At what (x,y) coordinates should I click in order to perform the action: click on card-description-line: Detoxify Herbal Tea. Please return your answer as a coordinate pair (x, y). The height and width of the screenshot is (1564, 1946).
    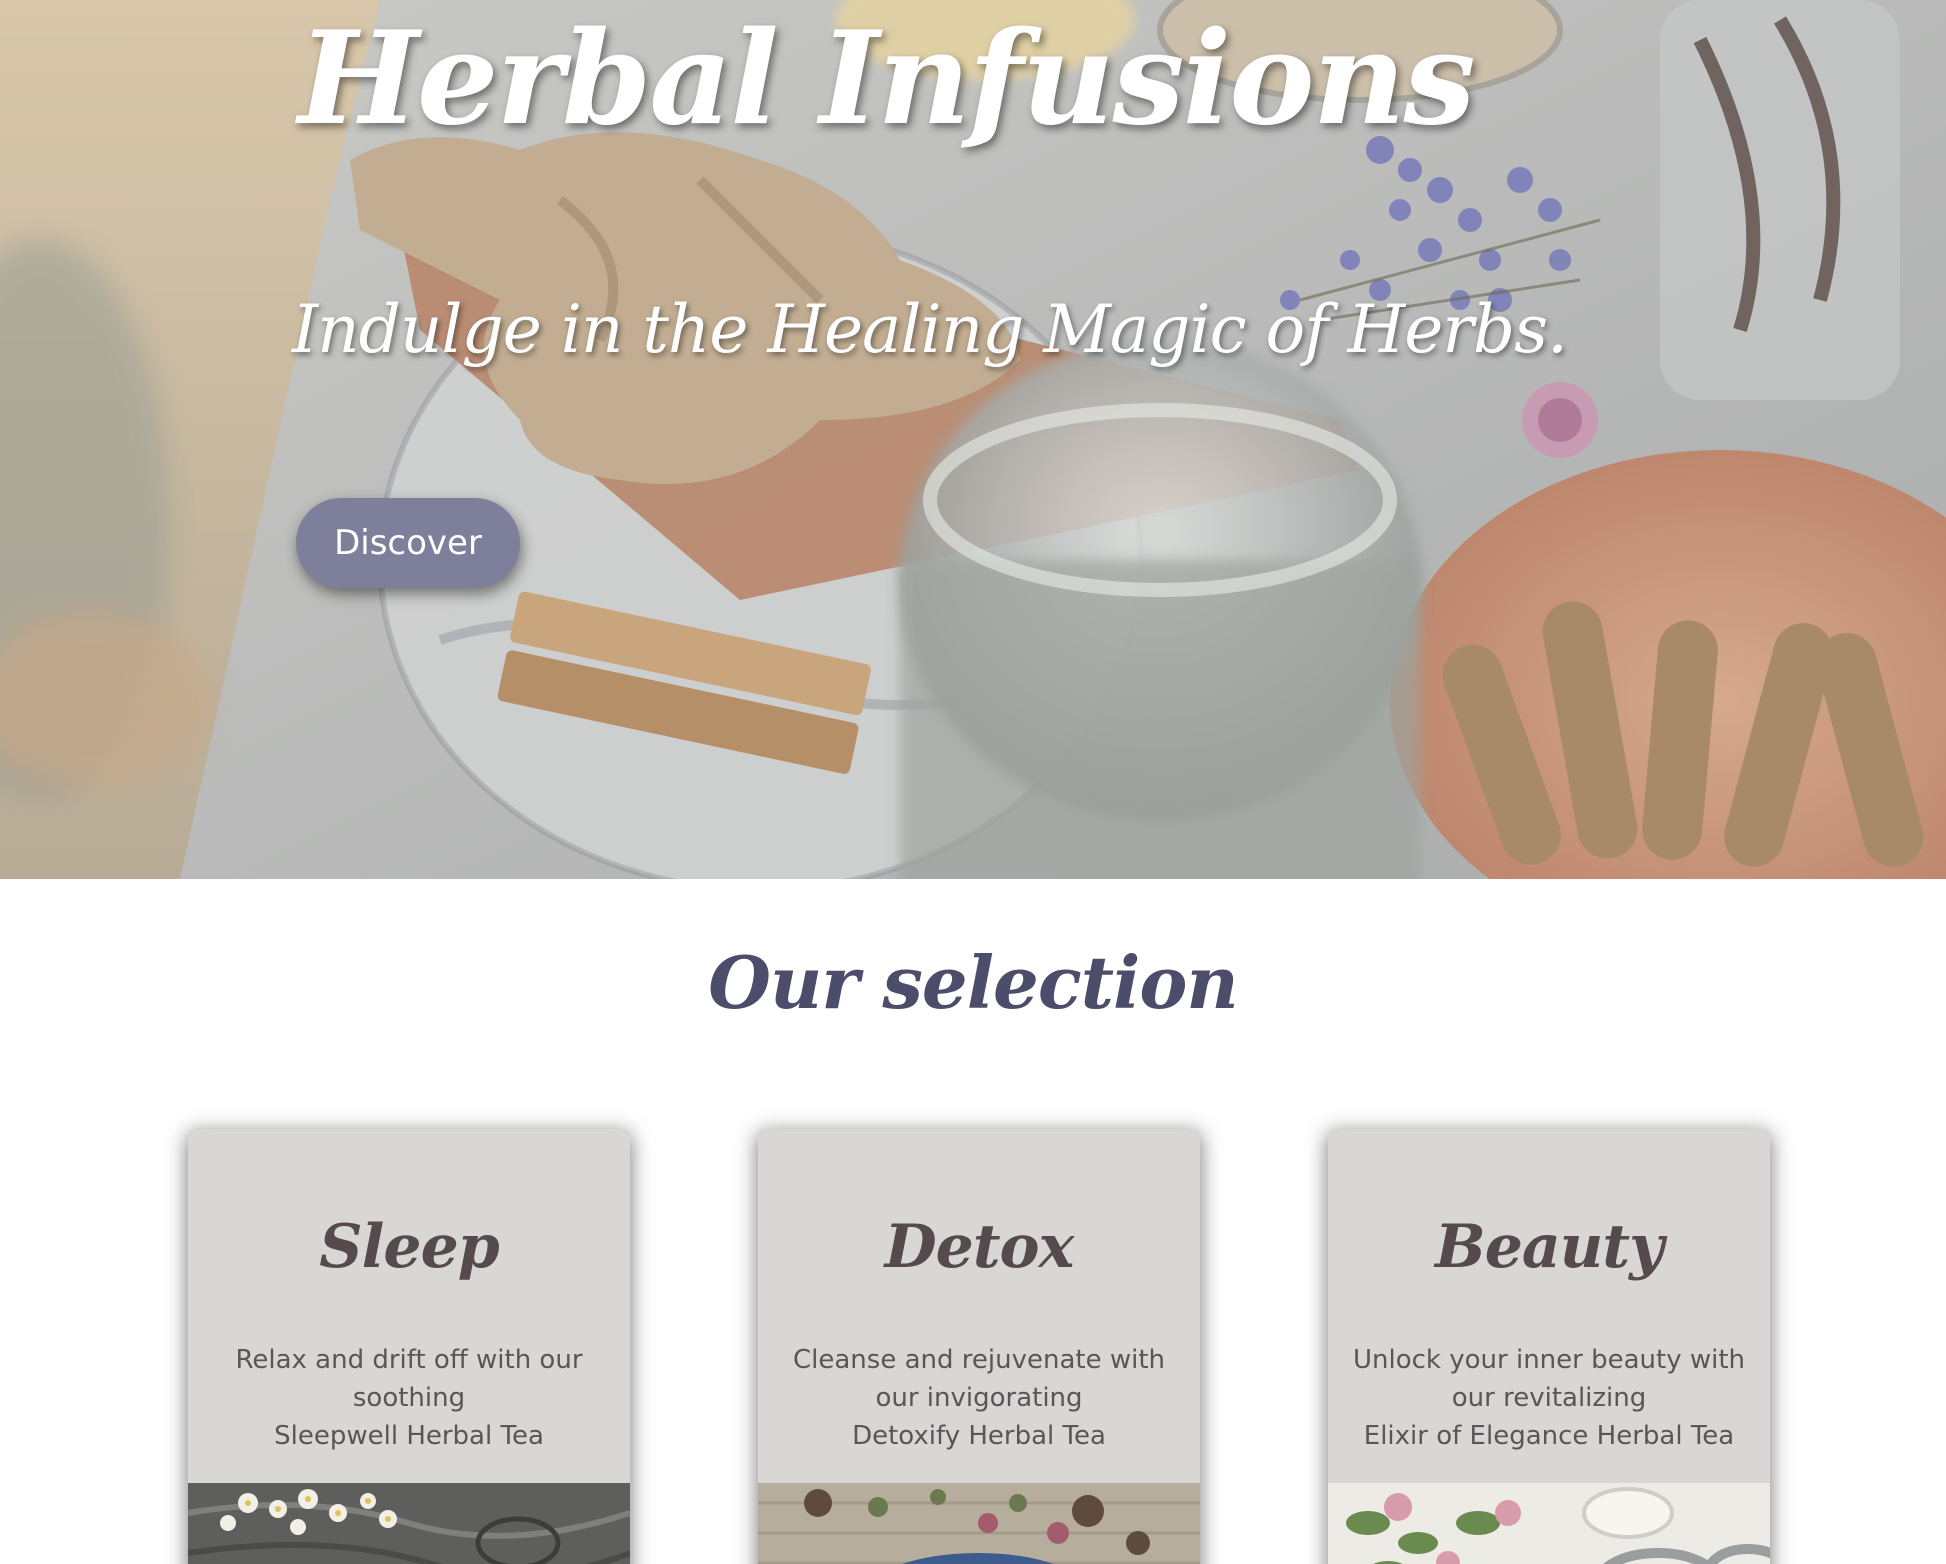
    Looking at the image, I should click on (979, 1436).